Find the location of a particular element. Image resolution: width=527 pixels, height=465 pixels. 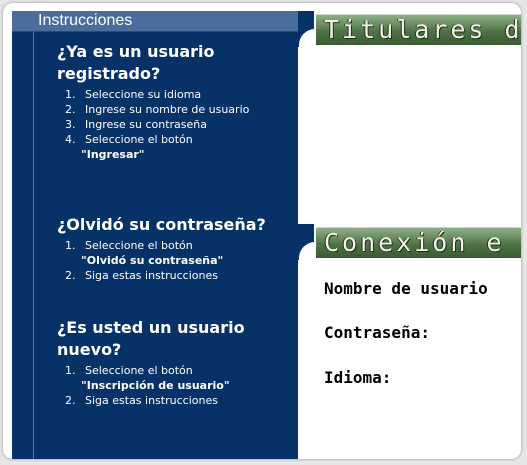

login-title-bar: Conexión e is located at coordinates (409, 243).